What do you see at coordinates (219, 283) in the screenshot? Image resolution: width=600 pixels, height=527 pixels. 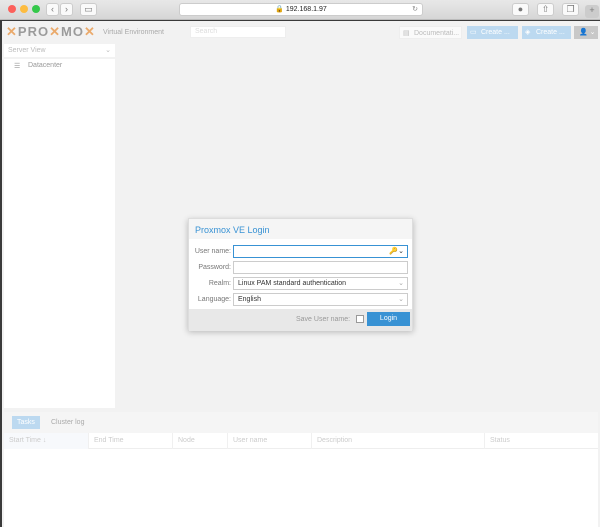 I see `realm-label: Realm:` at bounding box center [219, 283].